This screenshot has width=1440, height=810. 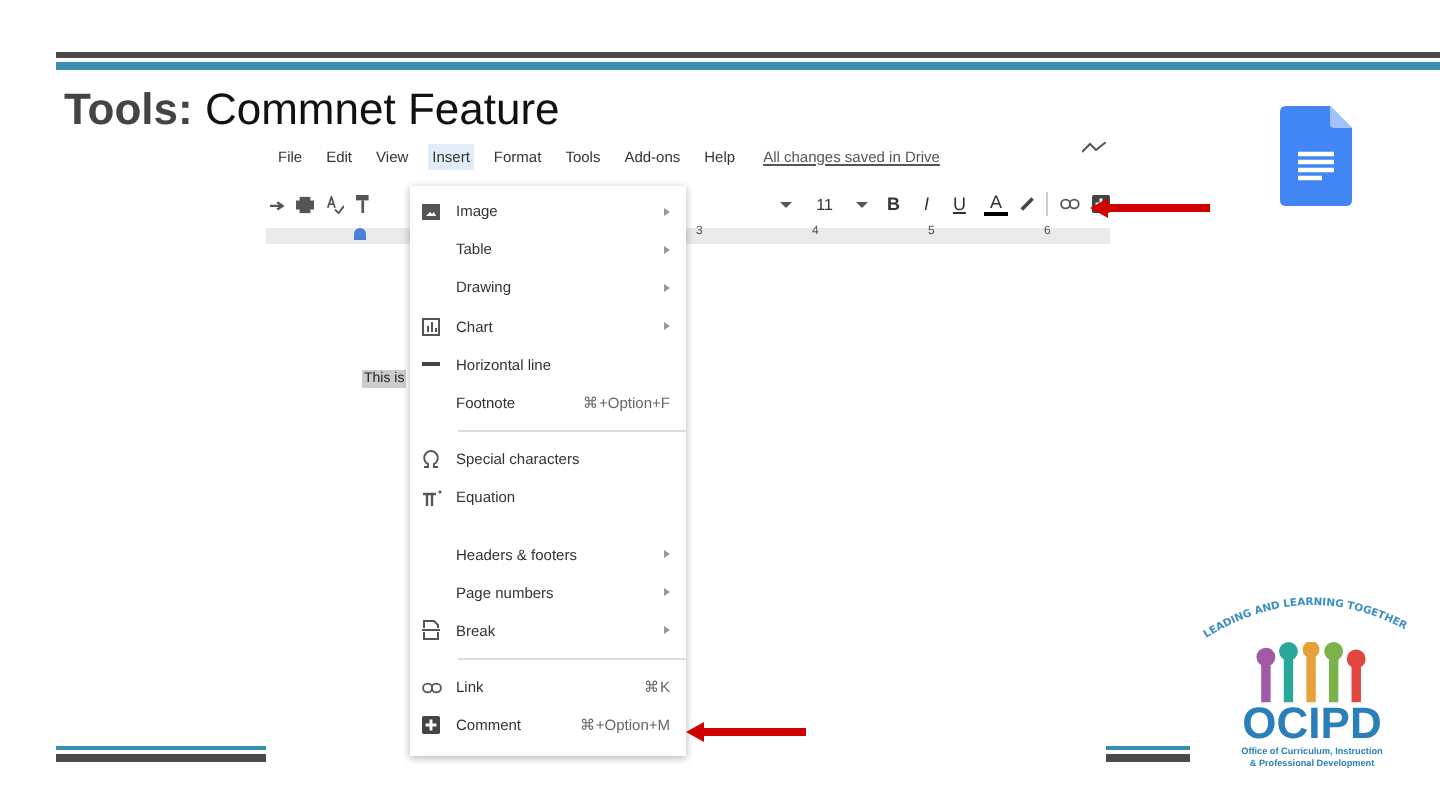 What do you see at coordinates (431, 211) in the screenshot?
I see `image-icon` at bounding box center [431, 211].